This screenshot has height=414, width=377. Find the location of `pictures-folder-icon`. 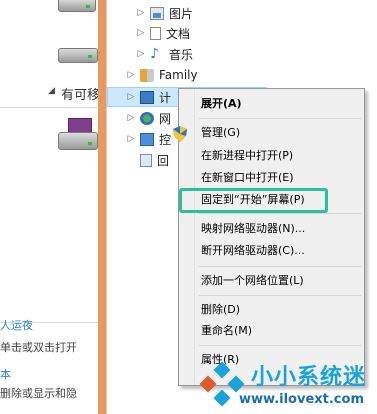

pictures-folder-icon is located at coordinates (157, 13).